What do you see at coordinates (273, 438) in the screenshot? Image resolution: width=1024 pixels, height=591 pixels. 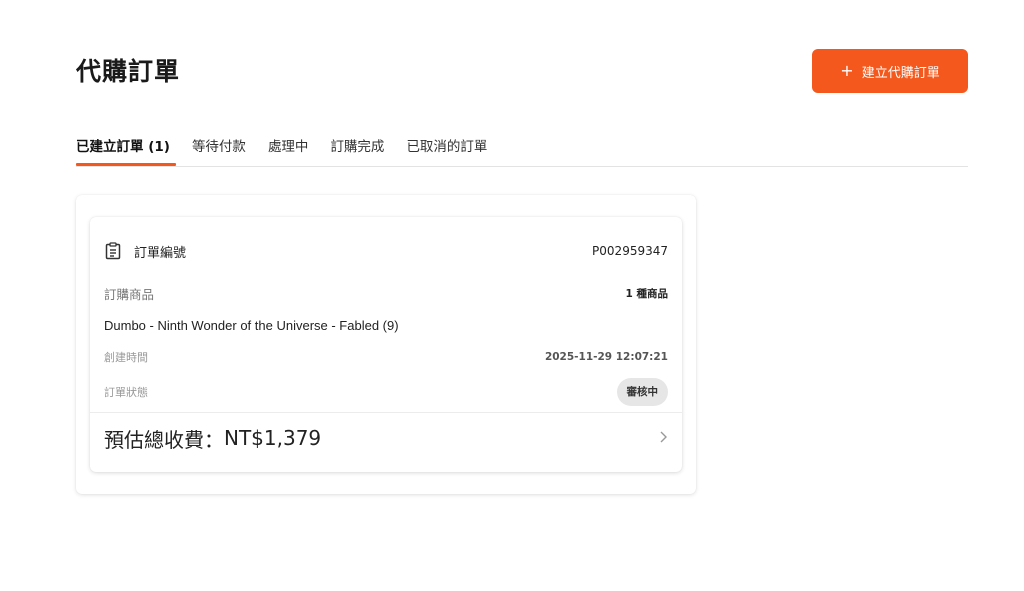 I see `order-total-value: NT$1,379` at bounding box center [273, 438].